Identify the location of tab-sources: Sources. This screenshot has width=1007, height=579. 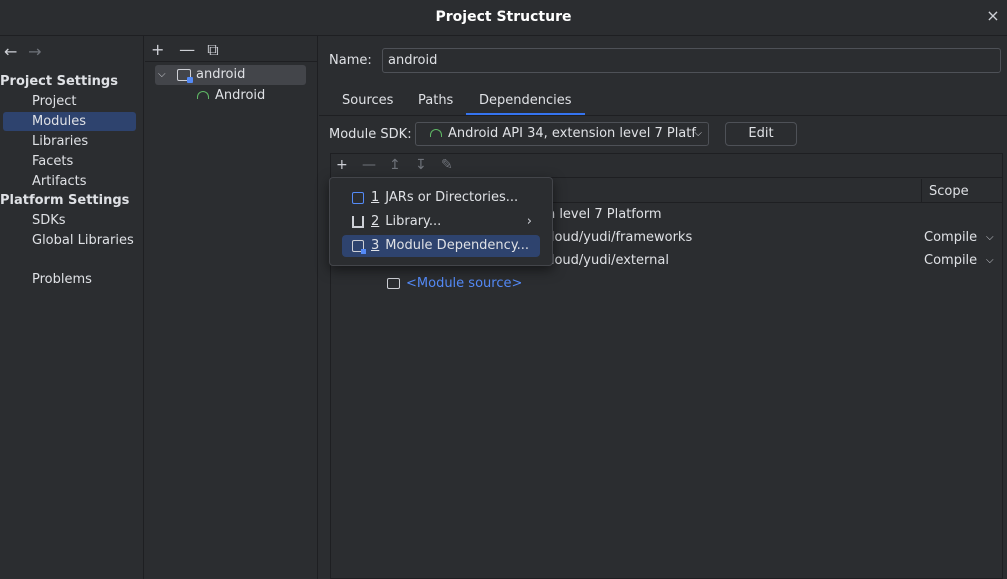
(367, 102).